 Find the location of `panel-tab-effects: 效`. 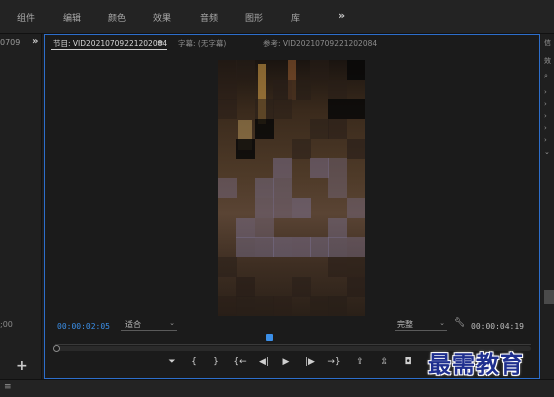

panel-tab-effects: 效 is located at coordinates (547, 61).